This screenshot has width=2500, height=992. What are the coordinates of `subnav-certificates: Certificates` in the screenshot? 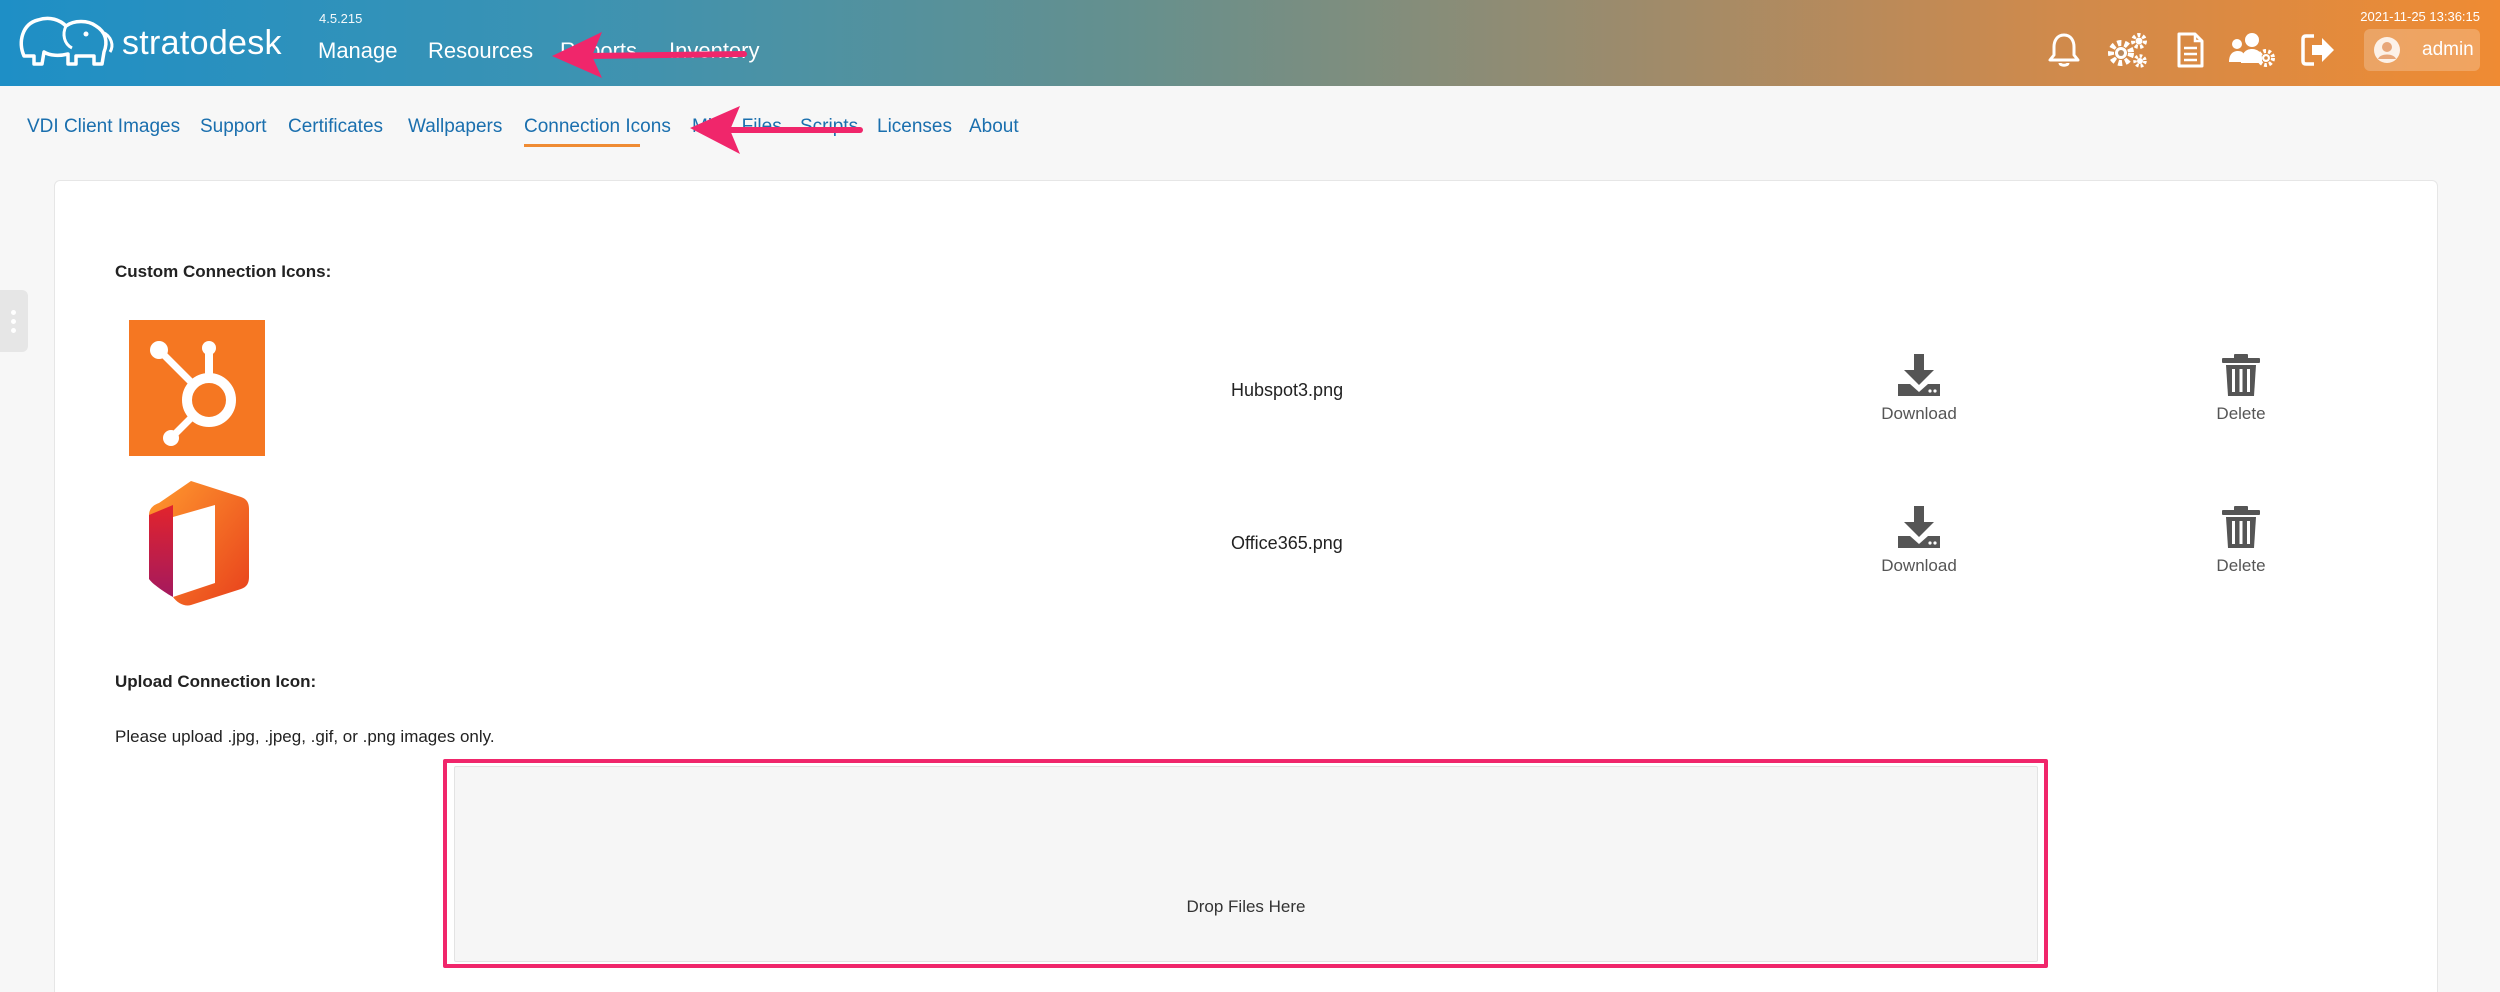 It's located at (335, 127).